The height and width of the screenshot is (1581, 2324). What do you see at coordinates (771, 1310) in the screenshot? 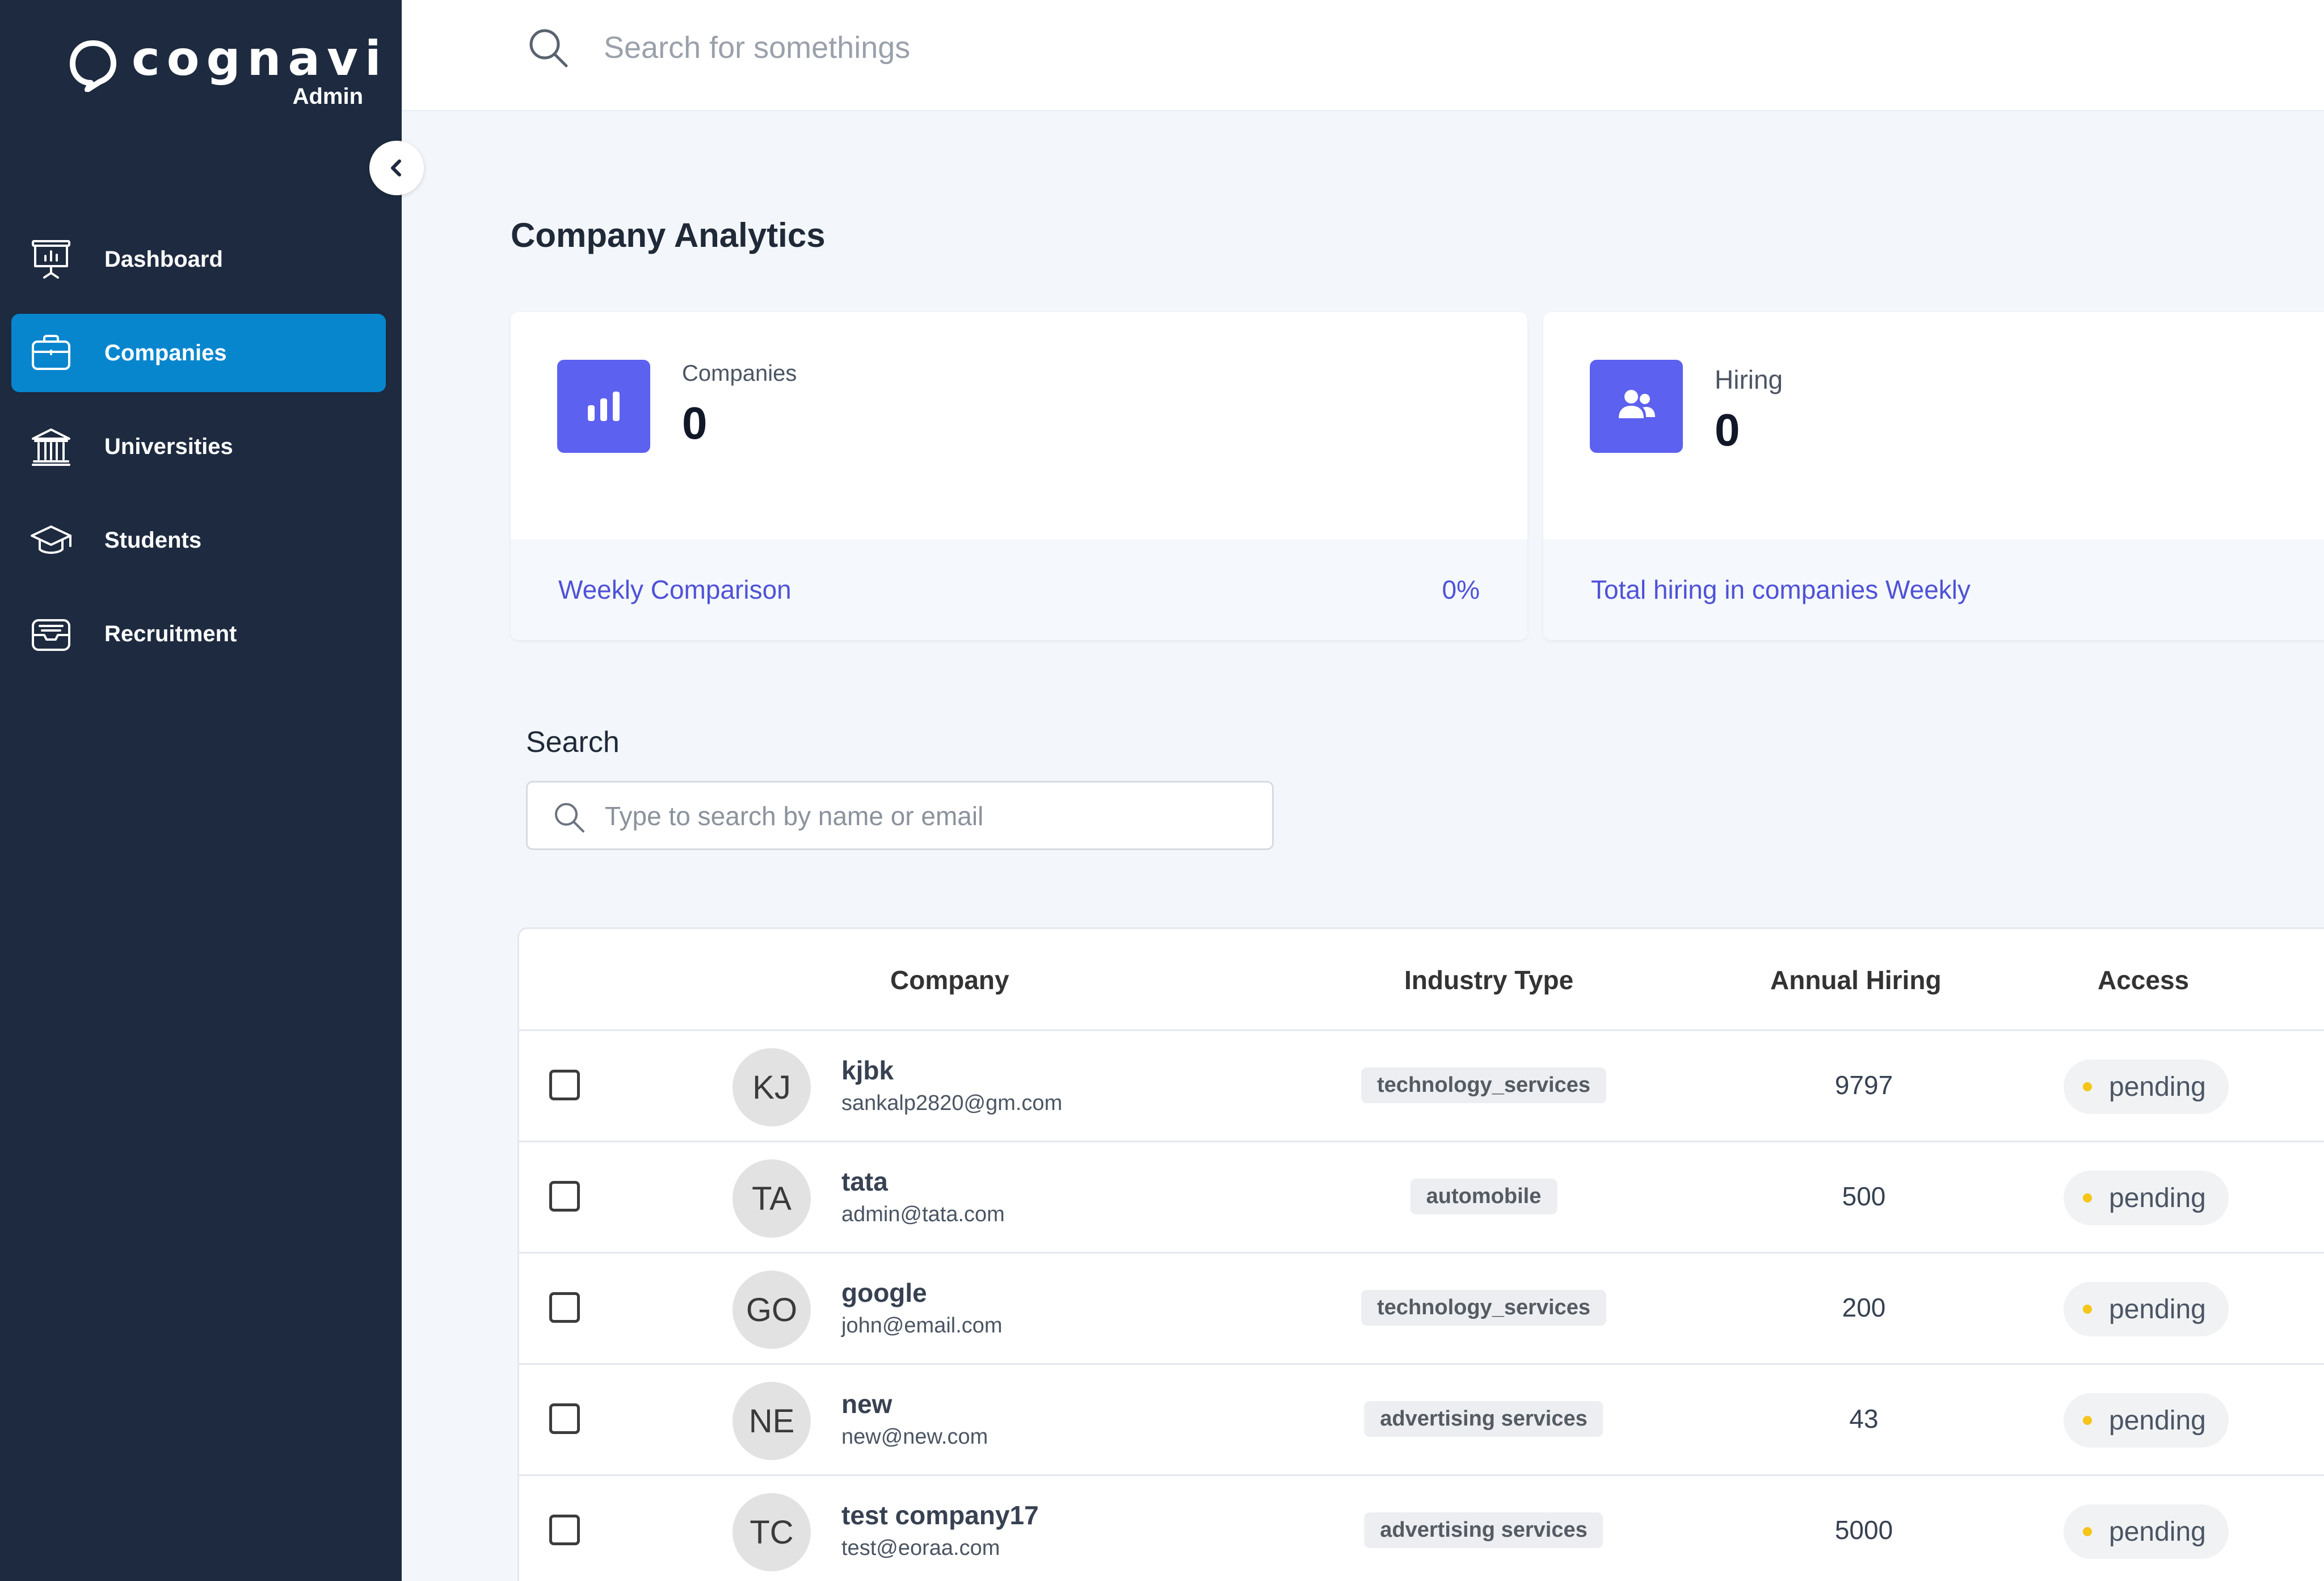
I see `avatar: GO` at bounding box center [771, 1310].